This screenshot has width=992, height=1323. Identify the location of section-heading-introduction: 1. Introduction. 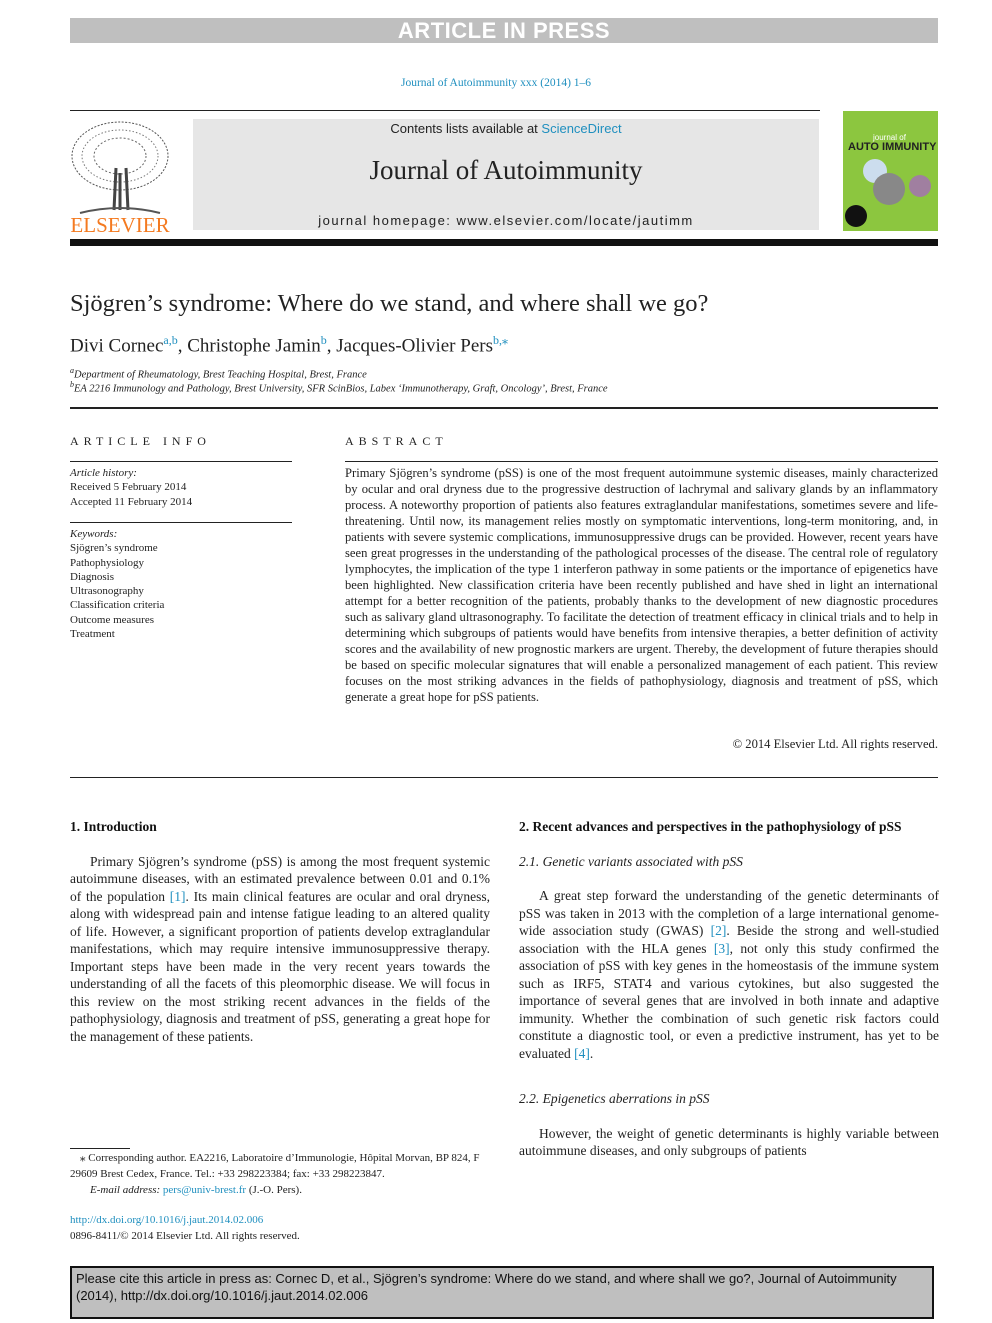
(113, 826).